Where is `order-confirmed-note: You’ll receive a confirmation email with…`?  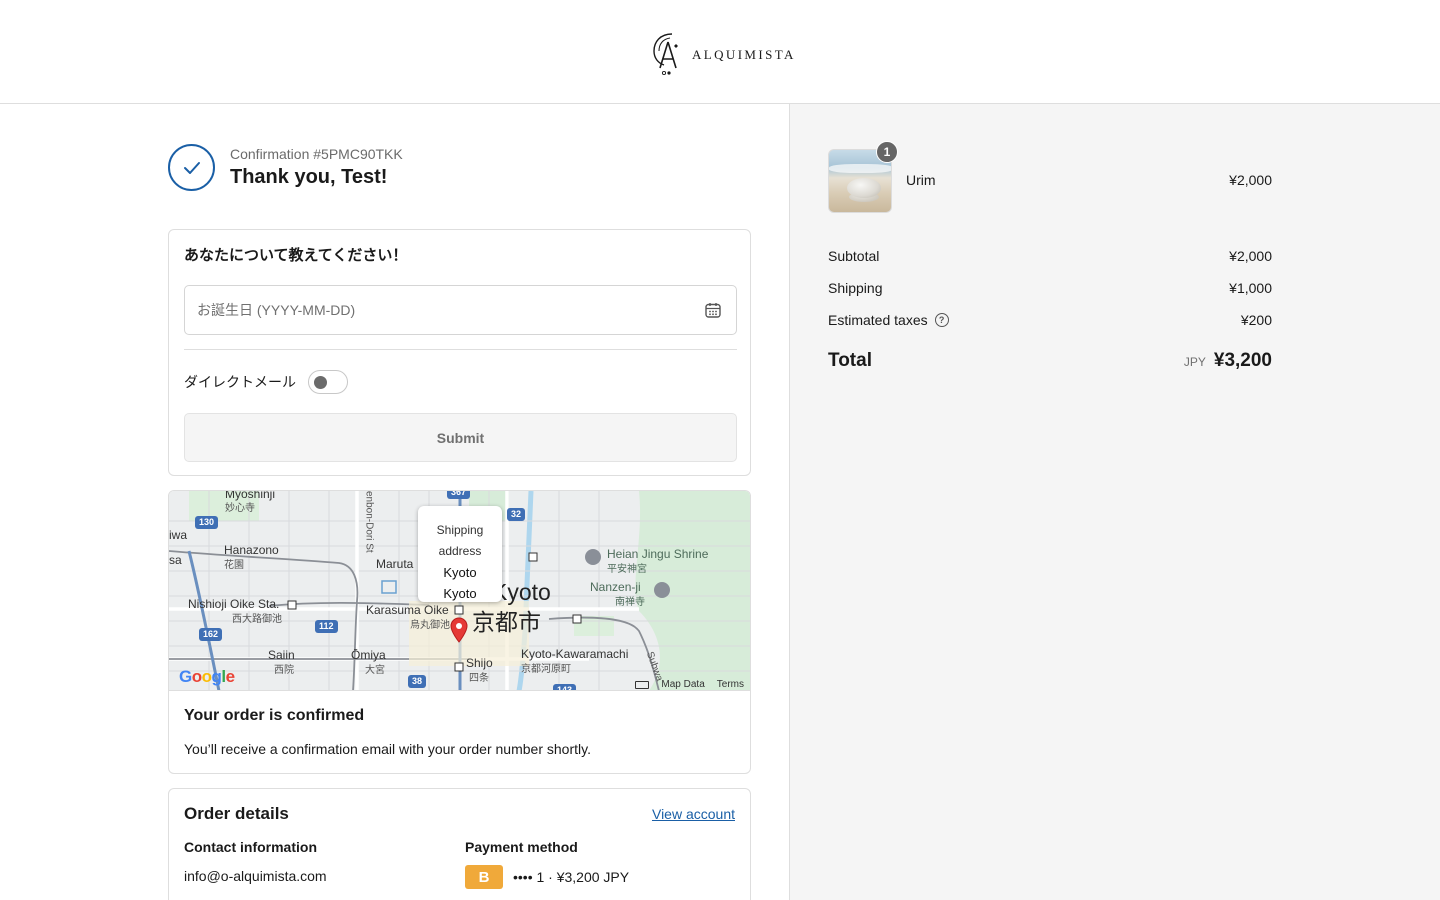
order-confirmed-note: You’ll receive a confirmation email with… is located at coordinates (387, 749).